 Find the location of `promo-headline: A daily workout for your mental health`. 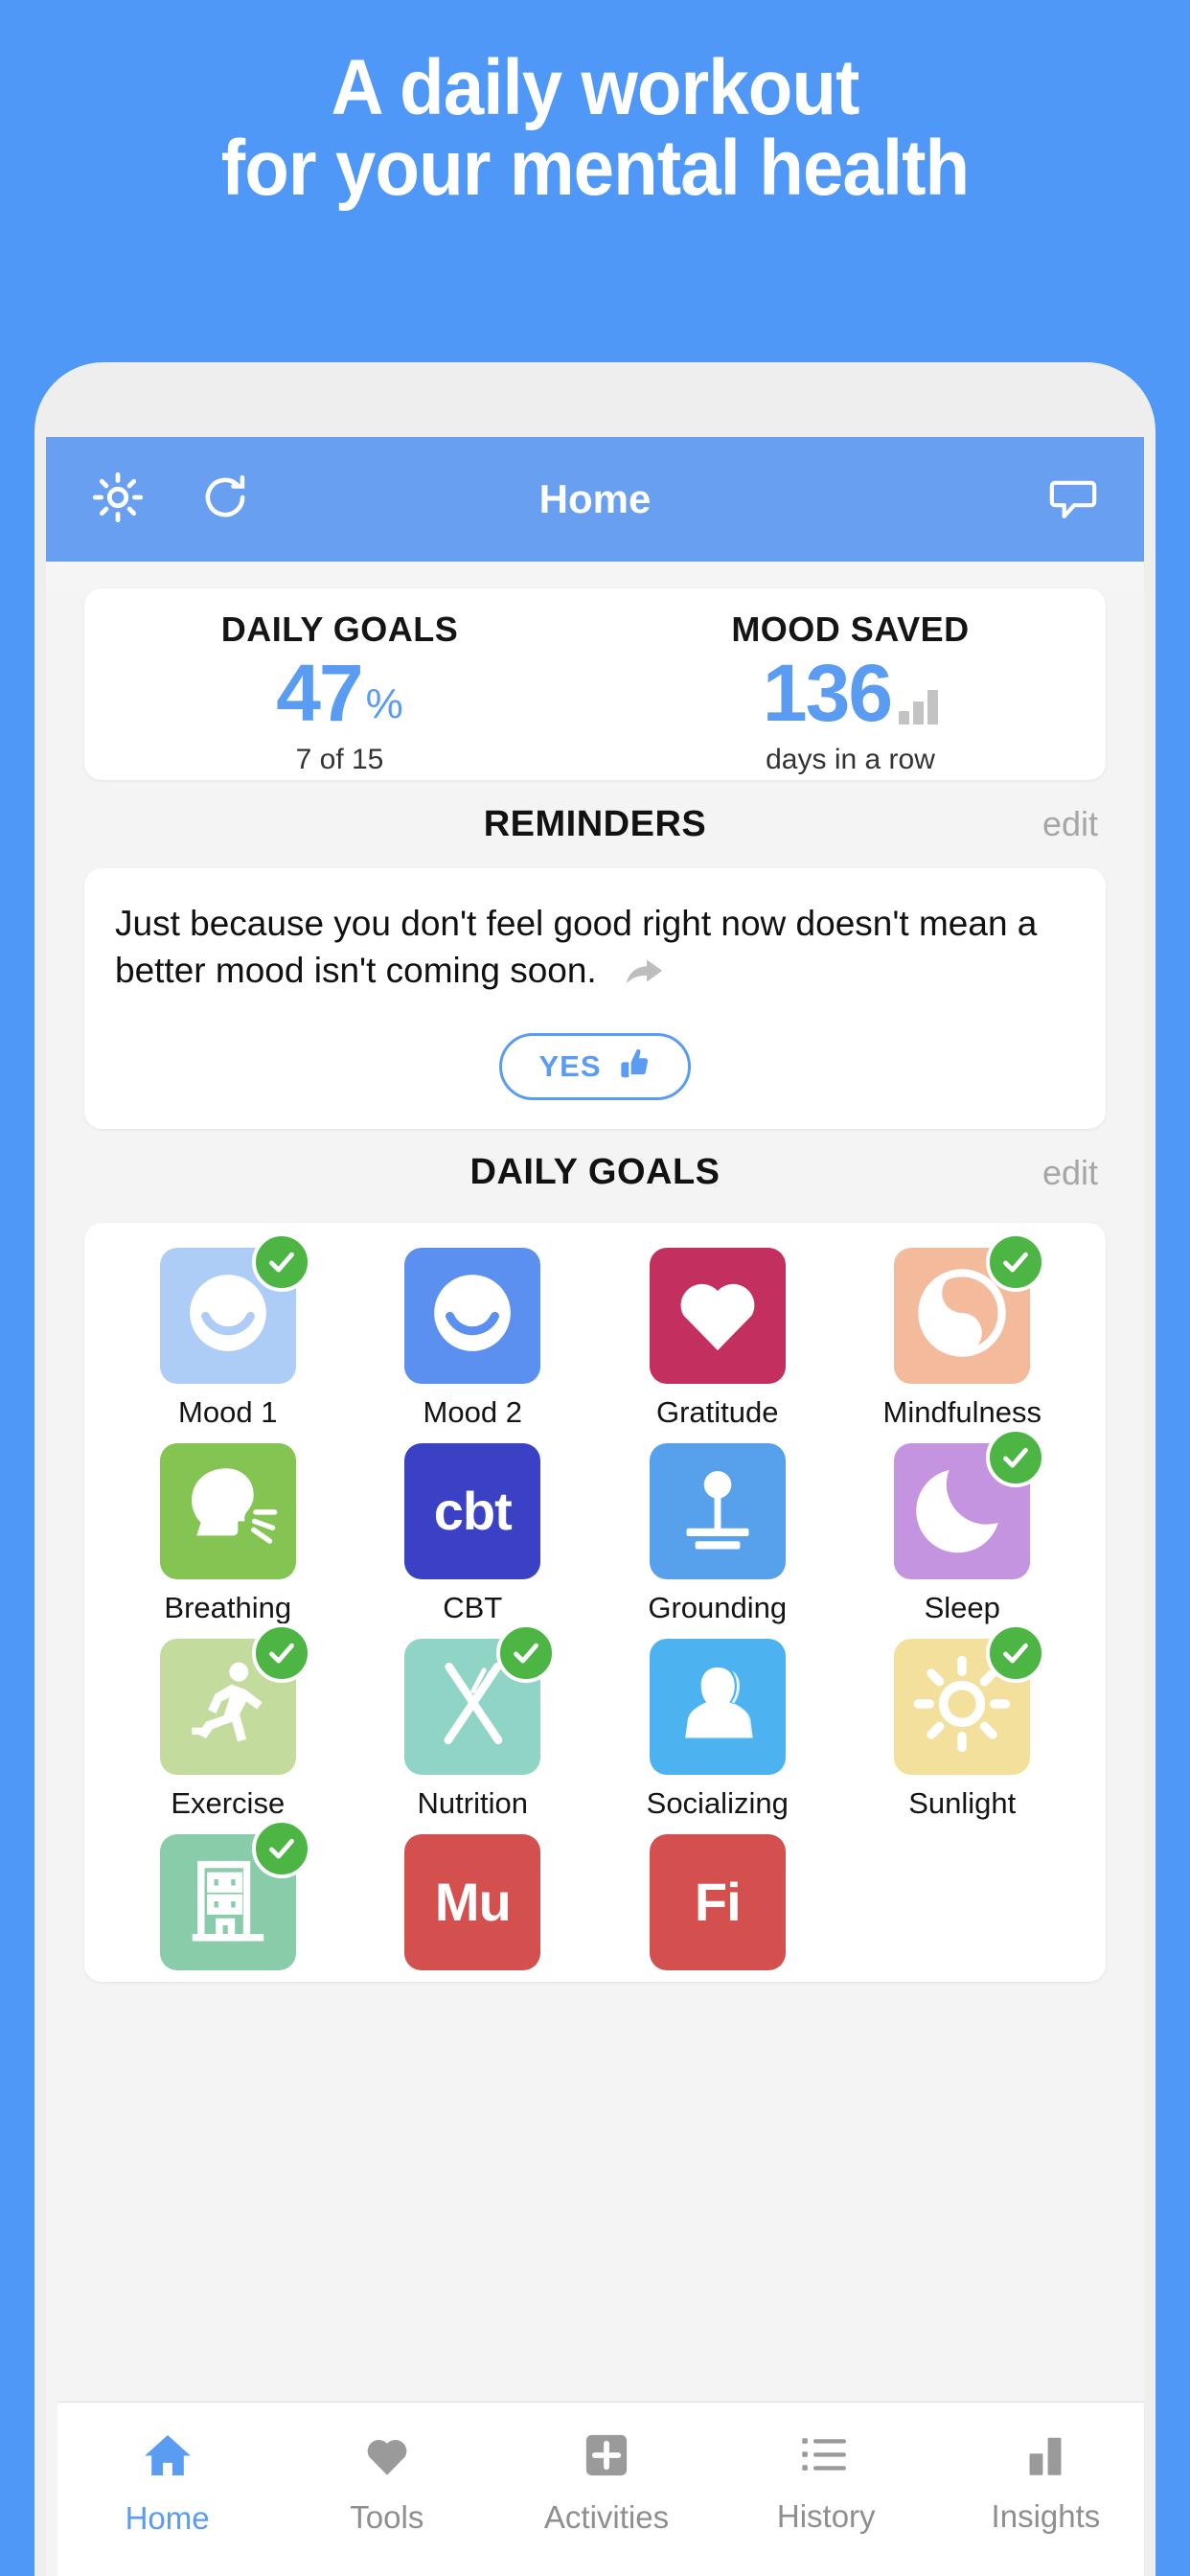

promo-headline: A daily workout for your mental health is located at coordinates (594, 104).